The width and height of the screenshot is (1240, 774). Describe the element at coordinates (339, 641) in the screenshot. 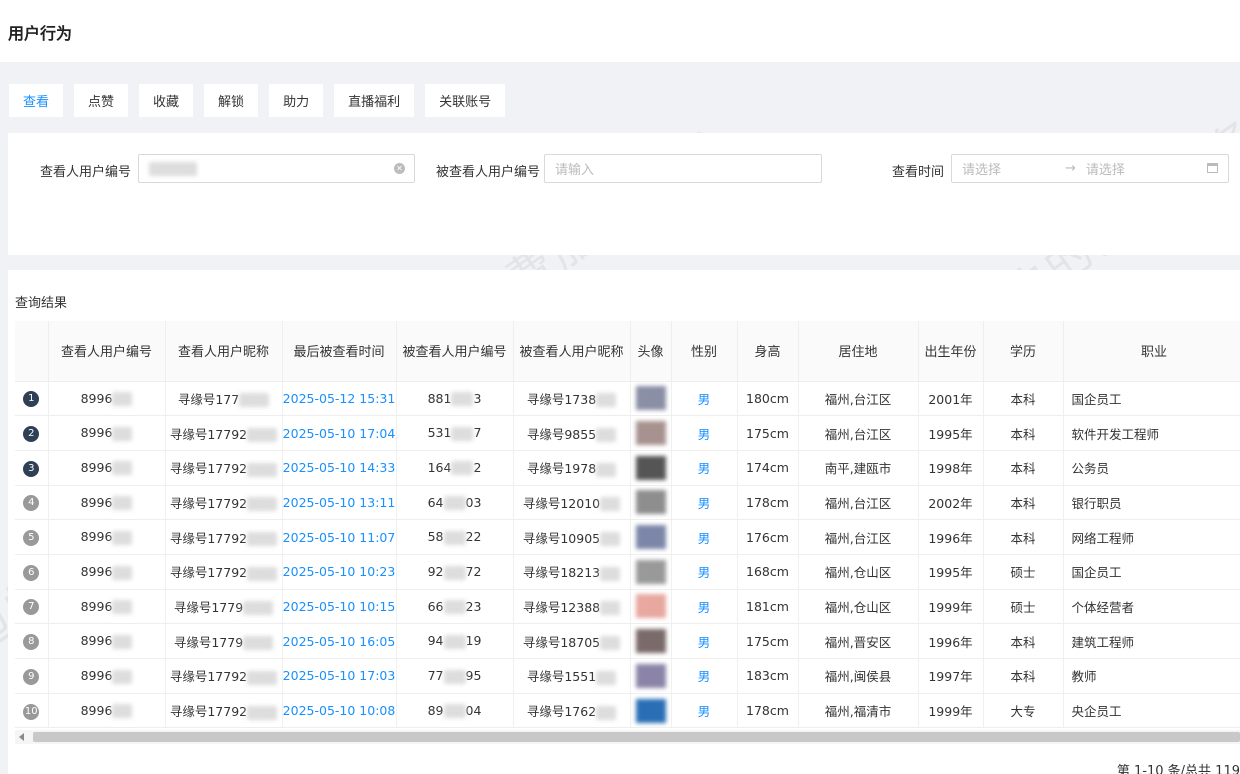

I see `last-viewed-time: 2025-05-10 16:05` at that location.